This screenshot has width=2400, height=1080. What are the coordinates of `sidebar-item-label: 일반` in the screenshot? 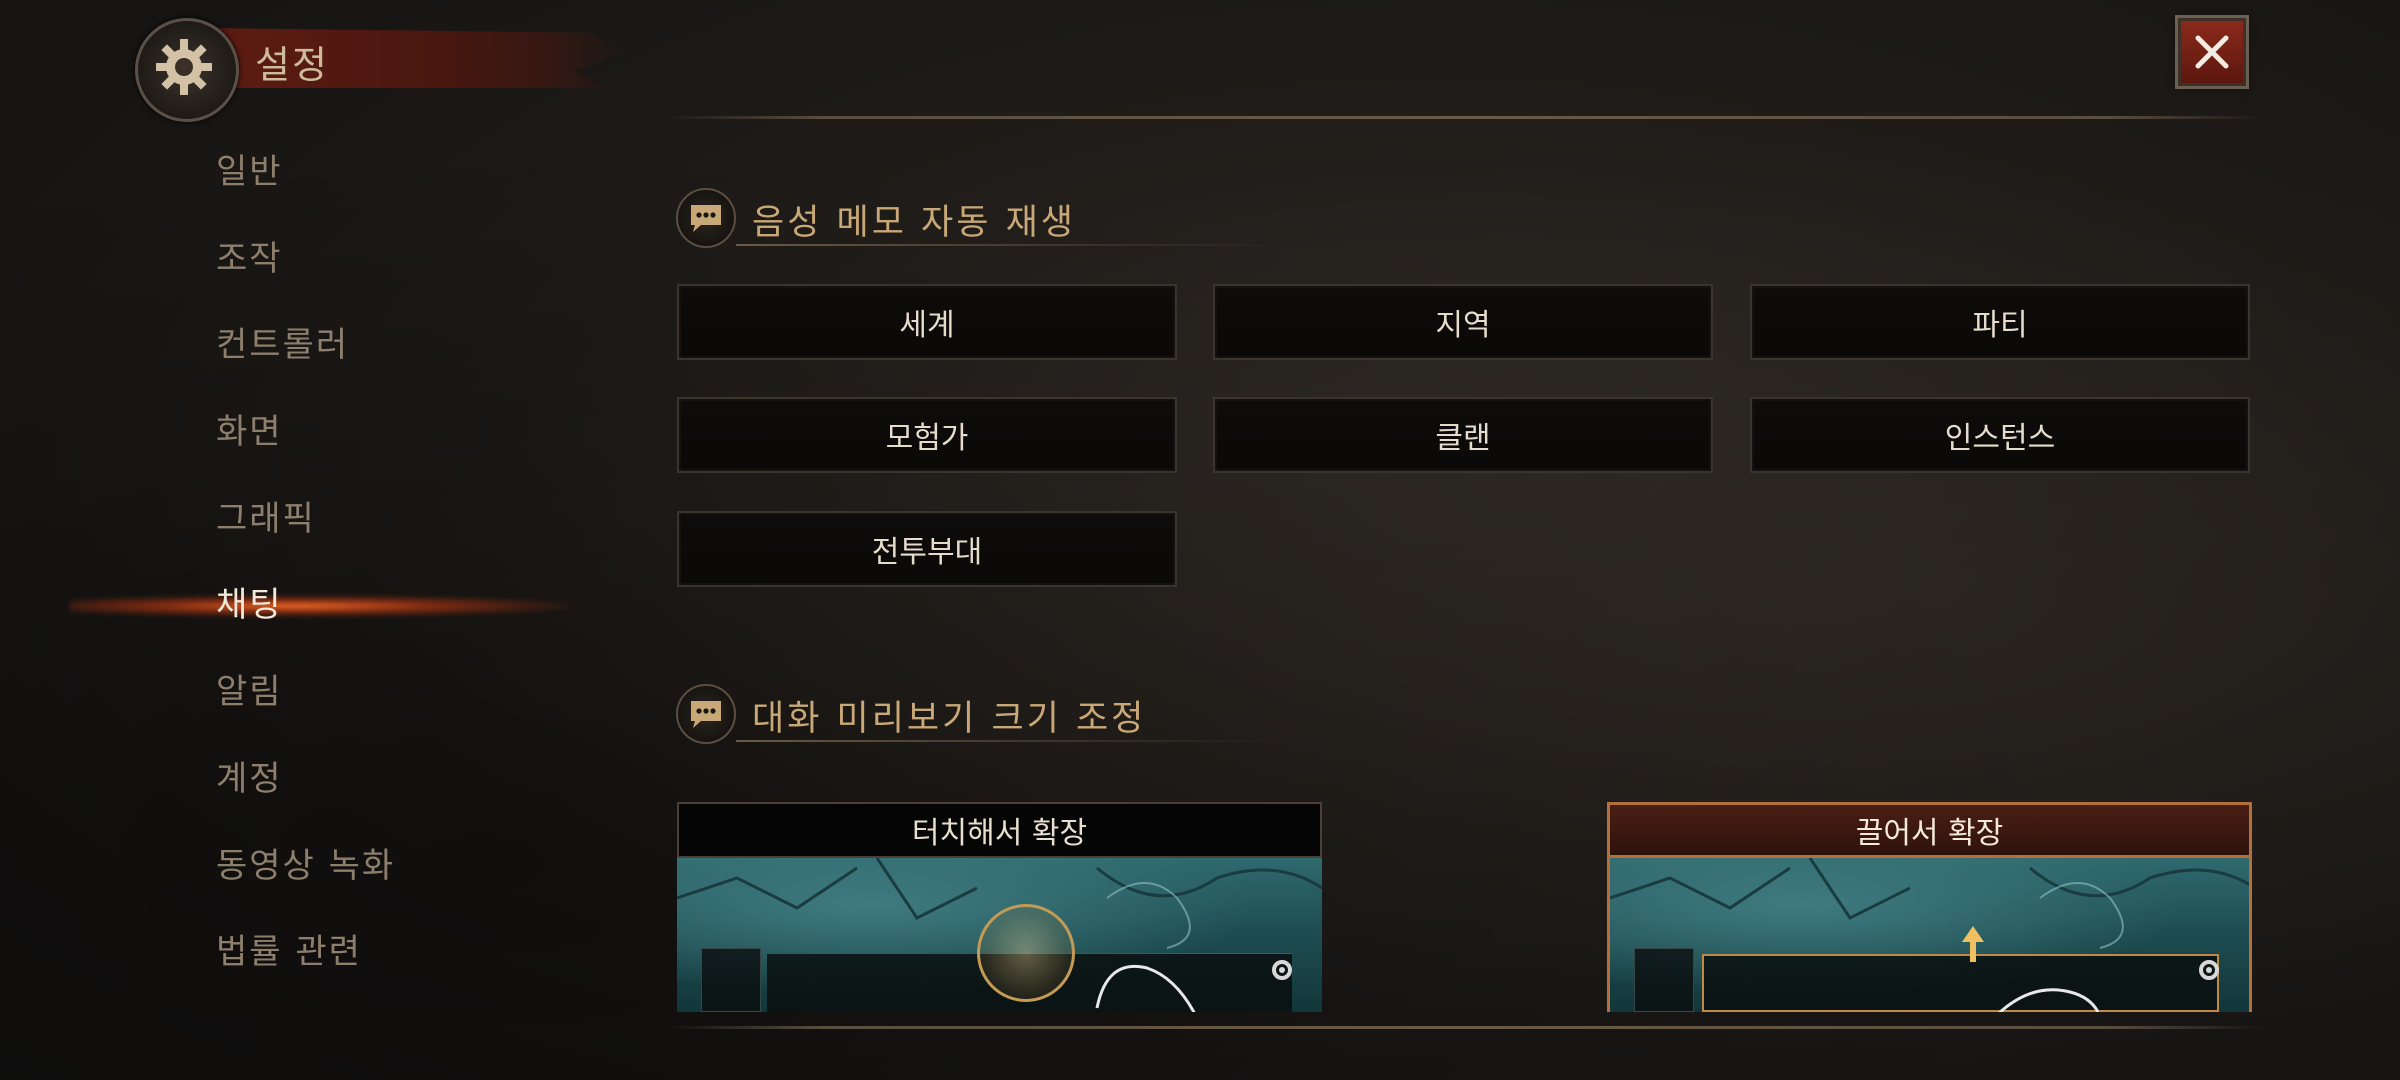 It's located at (249, 172).